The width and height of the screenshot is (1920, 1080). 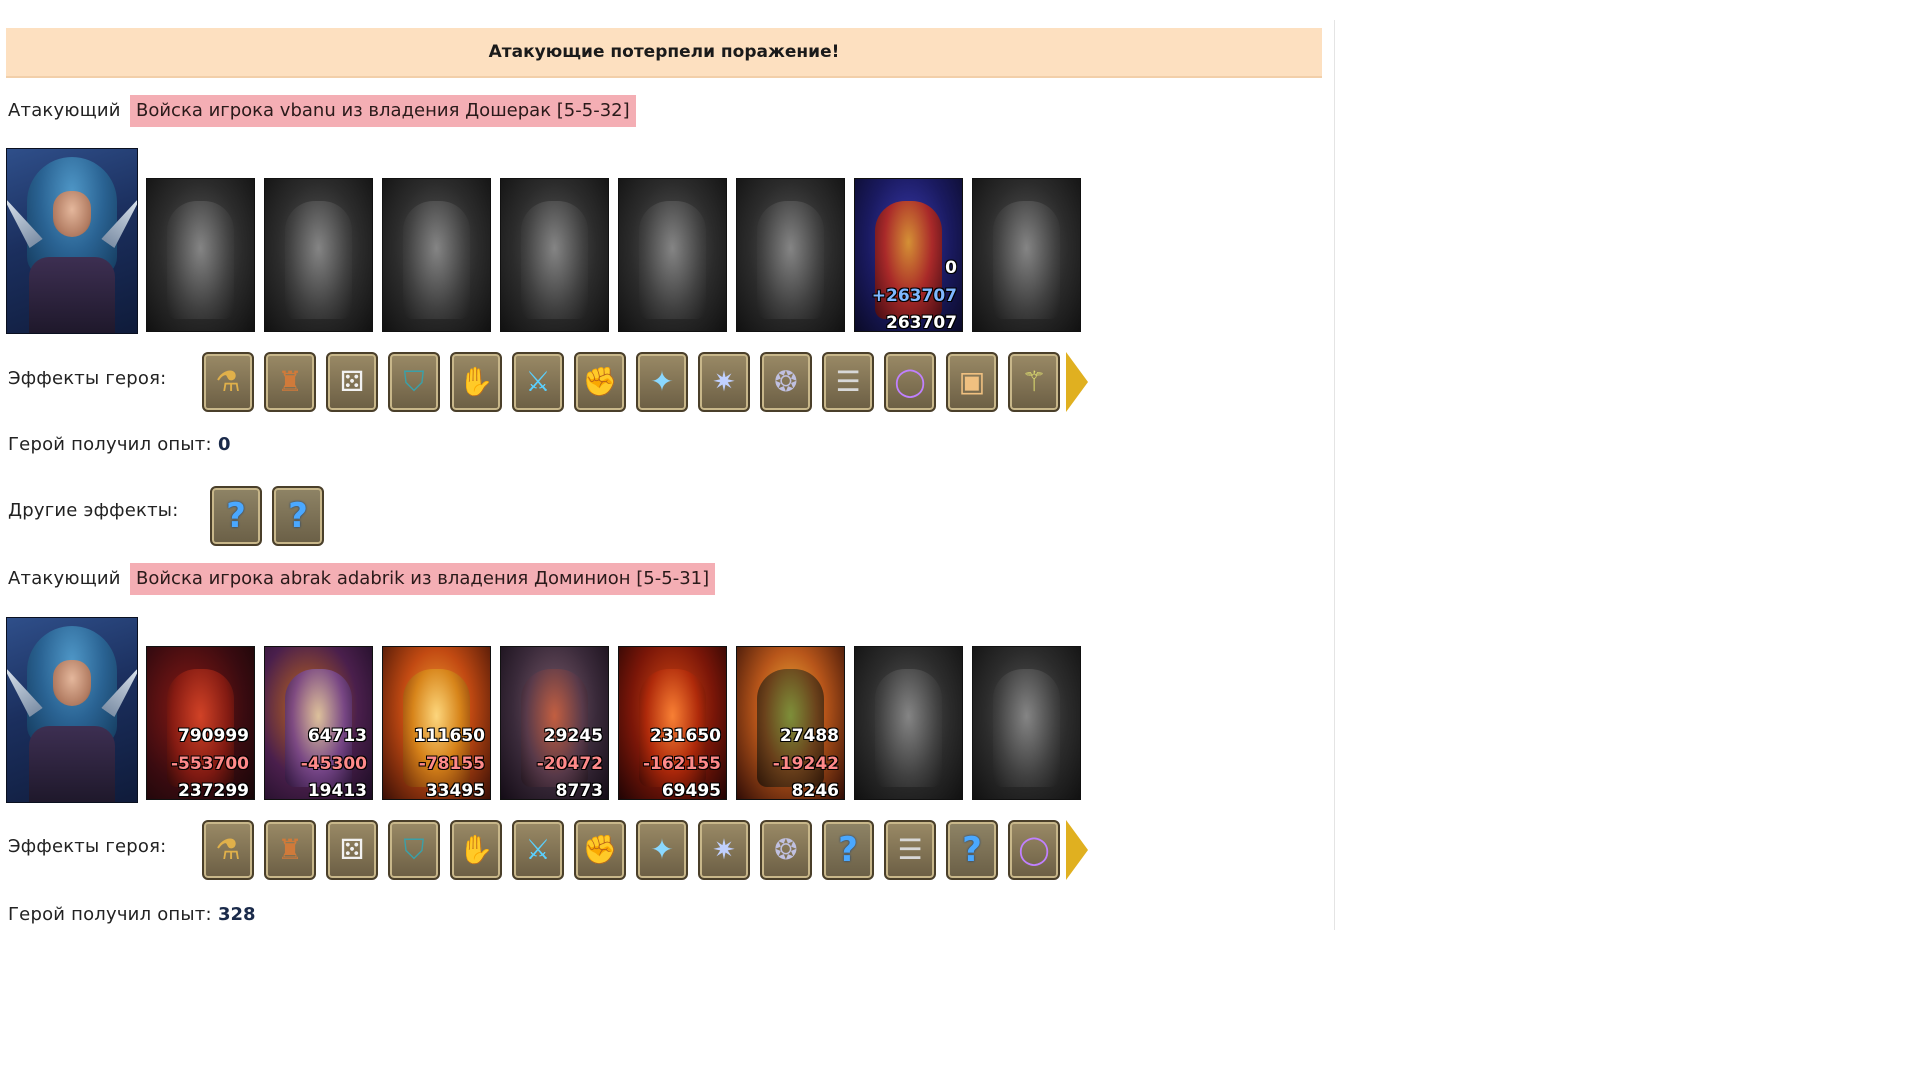 What do you see at coordinates (318, 723) in the screenshot?
I see `lich-unit-icon: 64713 -45300 19413` at bounding box center [318, 723].